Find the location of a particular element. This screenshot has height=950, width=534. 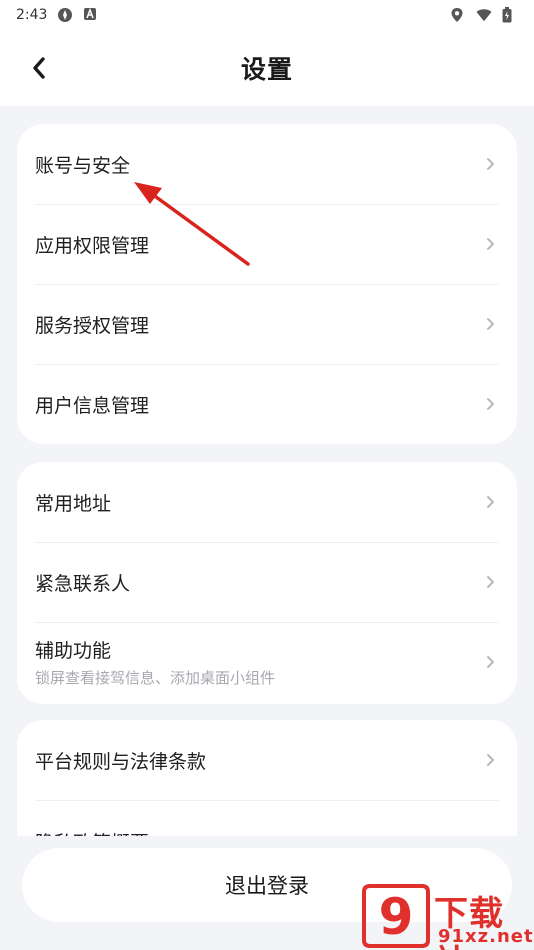

settings-group-legal: 平台规则与法律条款 隐私政策概要 is located at coordinates (267, 778).